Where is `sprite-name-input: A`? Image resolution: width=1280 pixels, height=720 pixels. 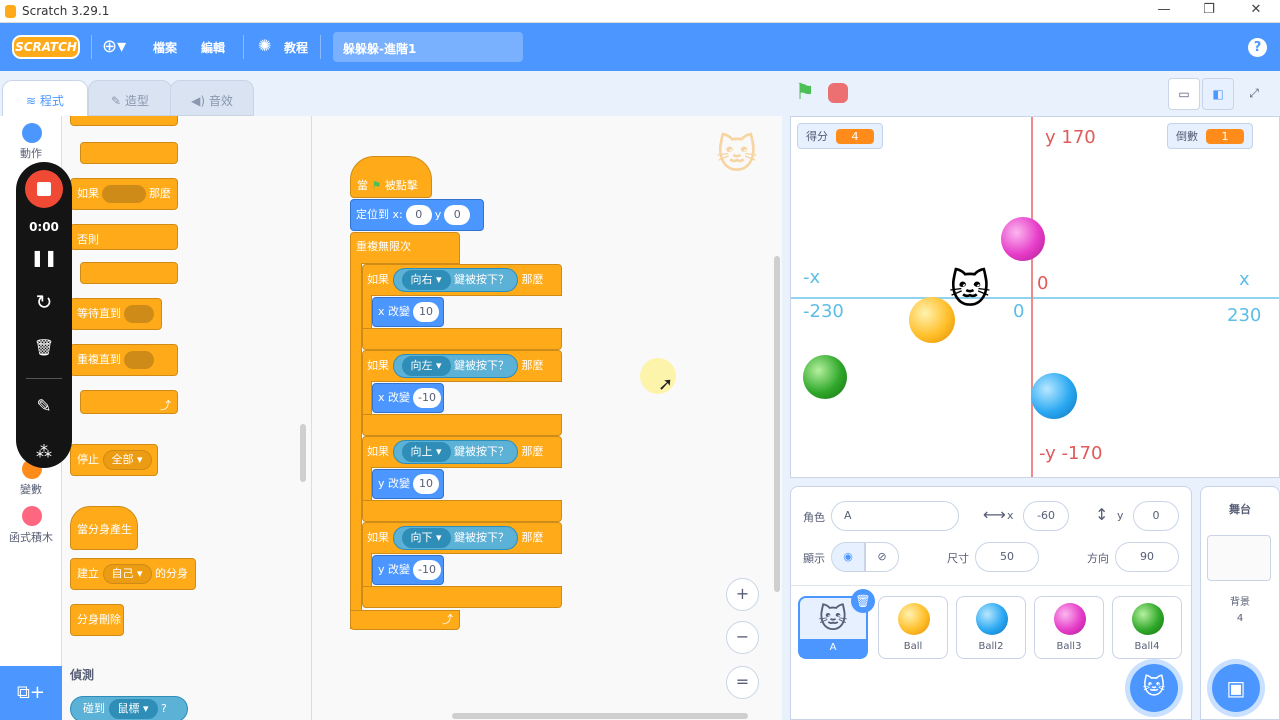 sprite-name-input: A is located at coordinates (895, 516).